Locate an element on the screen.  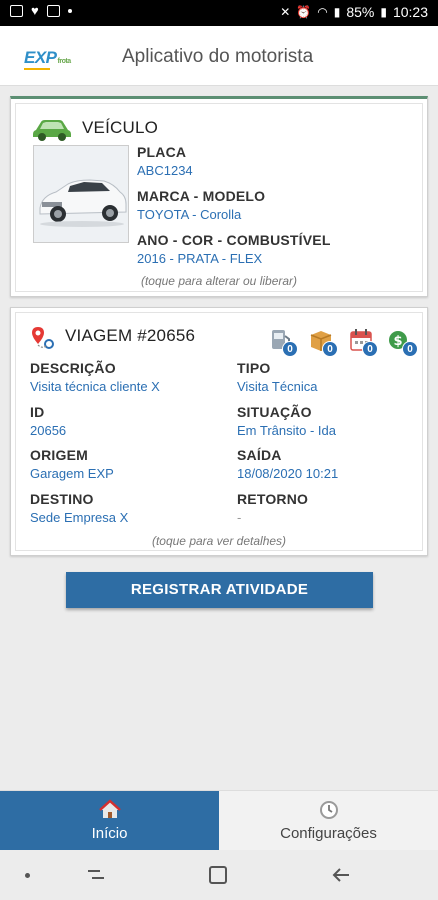
signal-icon: ▮ is located at coordinates (337, 12).